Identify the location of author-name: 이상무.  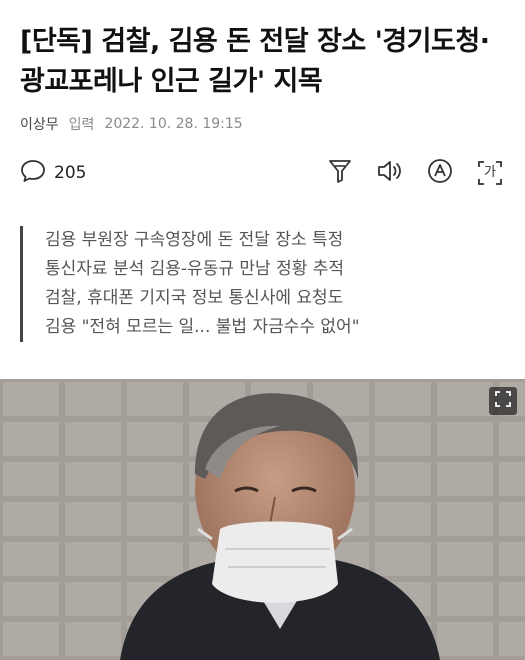
(39, 124).